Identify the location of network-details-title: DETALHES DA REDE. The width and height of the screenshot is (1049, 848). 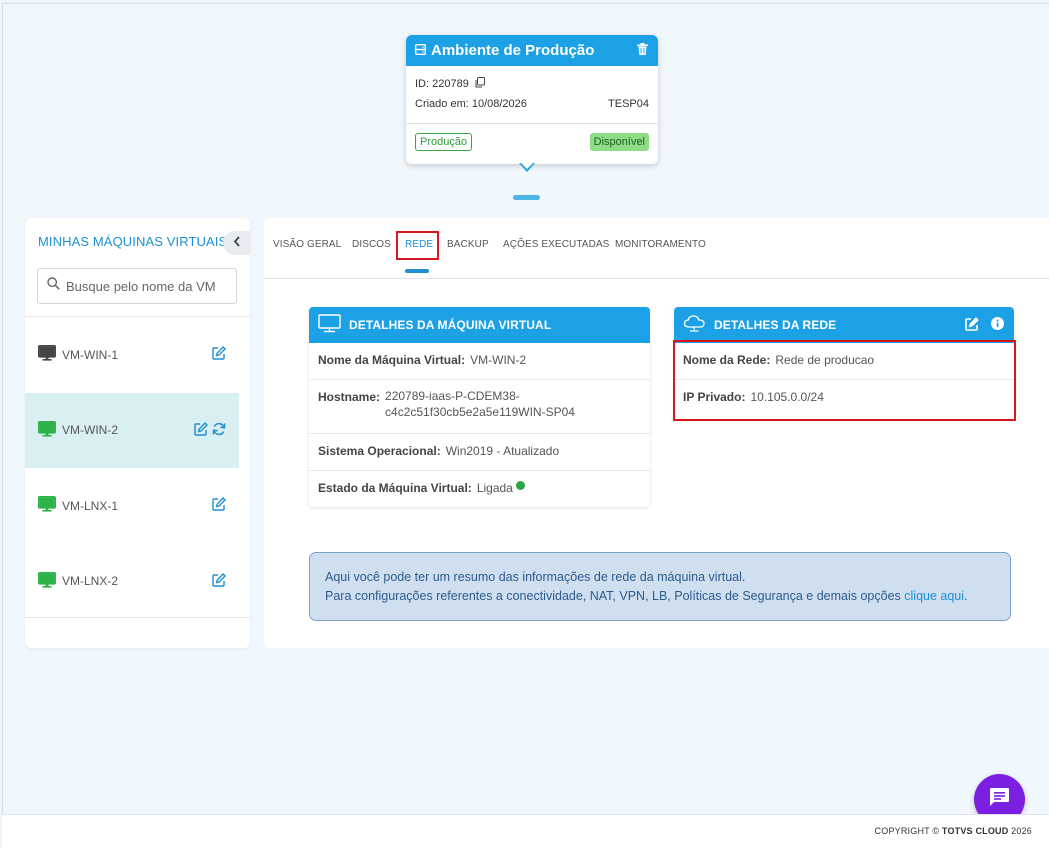
(775, 325).